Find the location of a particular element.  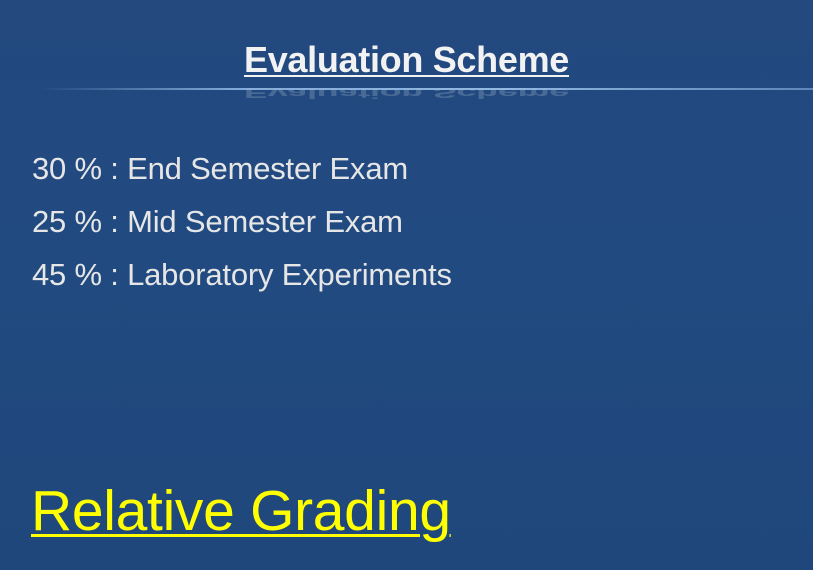

title-reflection: Evaluation Scheme is located at coordinates (406, 93).